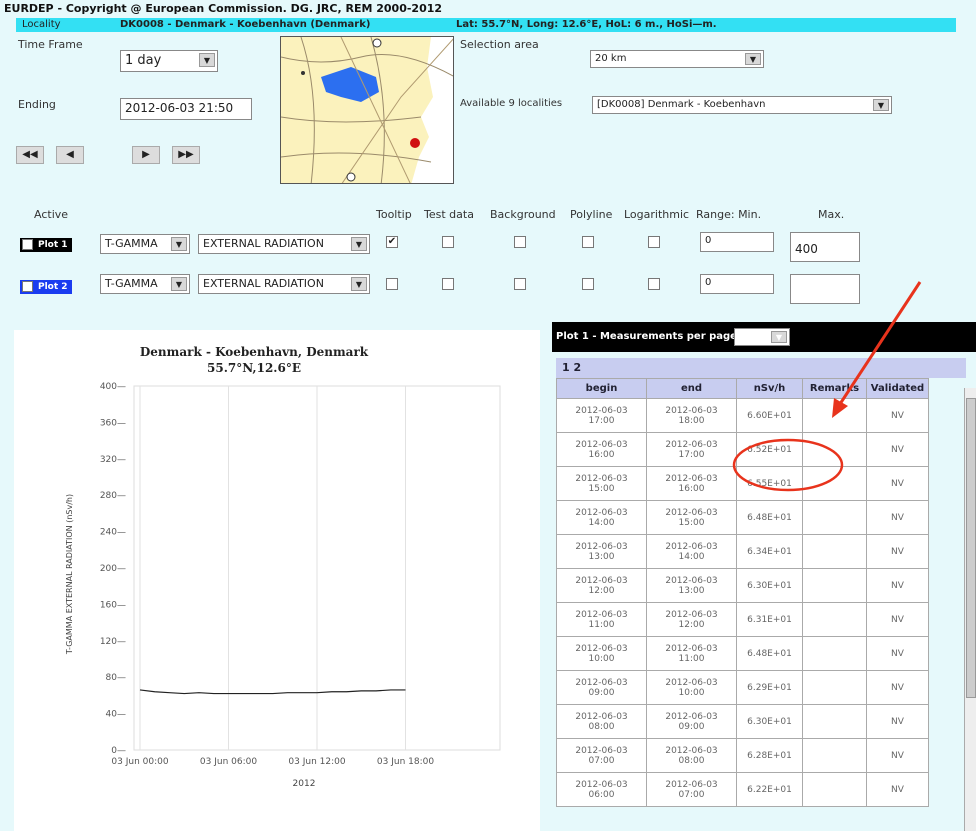 This screenshot has width=976, height=831. What do you see at coordinates (367, 110) in the screenshot?
I see `location-map` at bounding box center [367, 110].